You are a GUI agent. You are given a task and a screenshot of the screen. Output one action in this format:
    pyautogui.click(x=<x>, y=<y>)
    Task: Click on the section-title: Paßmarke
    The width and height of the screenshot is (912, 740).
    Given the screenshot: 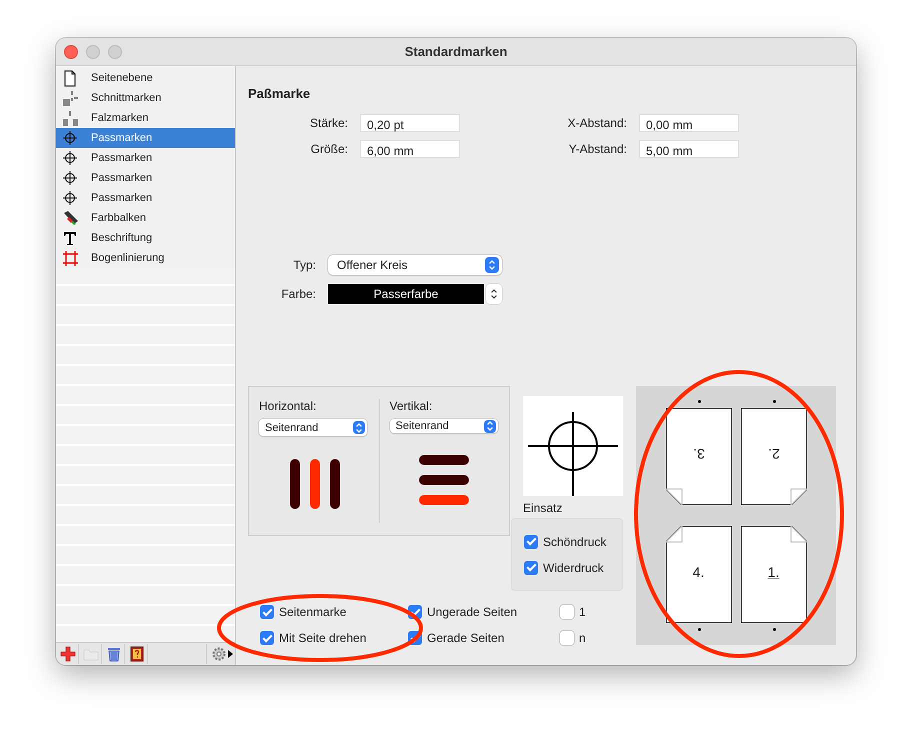 What is the action you would take?
    pyautogui.click(x=280, y=93)
    